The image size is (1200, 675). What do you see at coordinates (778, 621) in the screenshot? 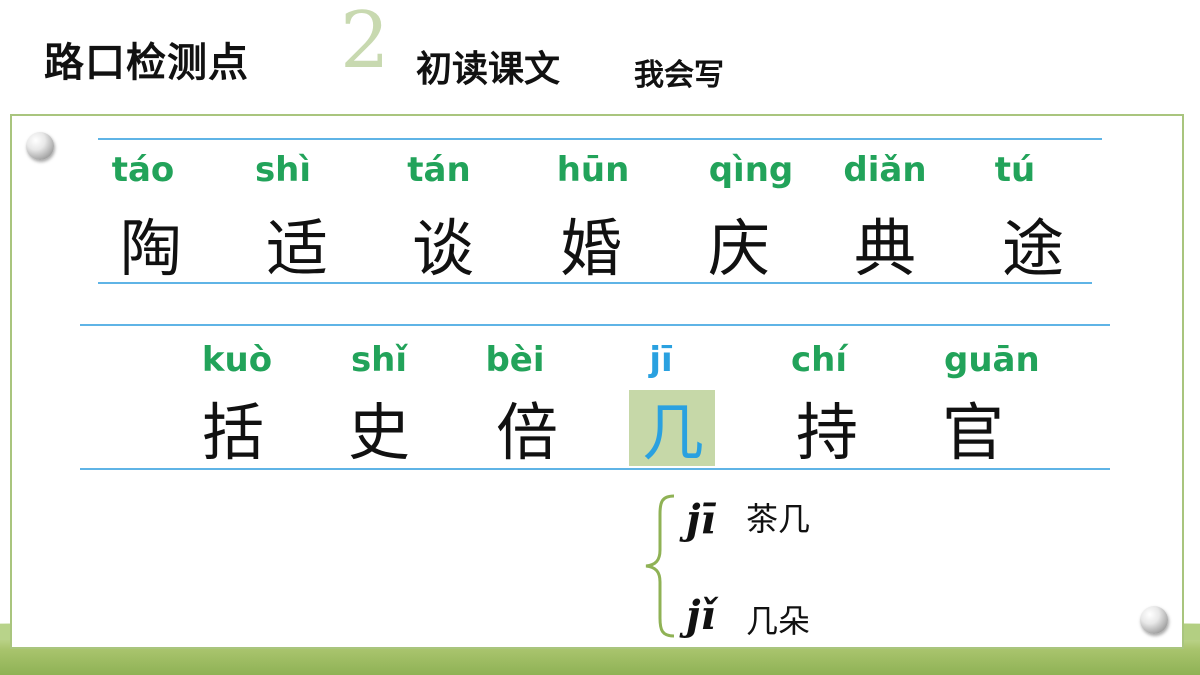
I see `polyphone-word-2: 几朵` at bounding box center [778, 621].